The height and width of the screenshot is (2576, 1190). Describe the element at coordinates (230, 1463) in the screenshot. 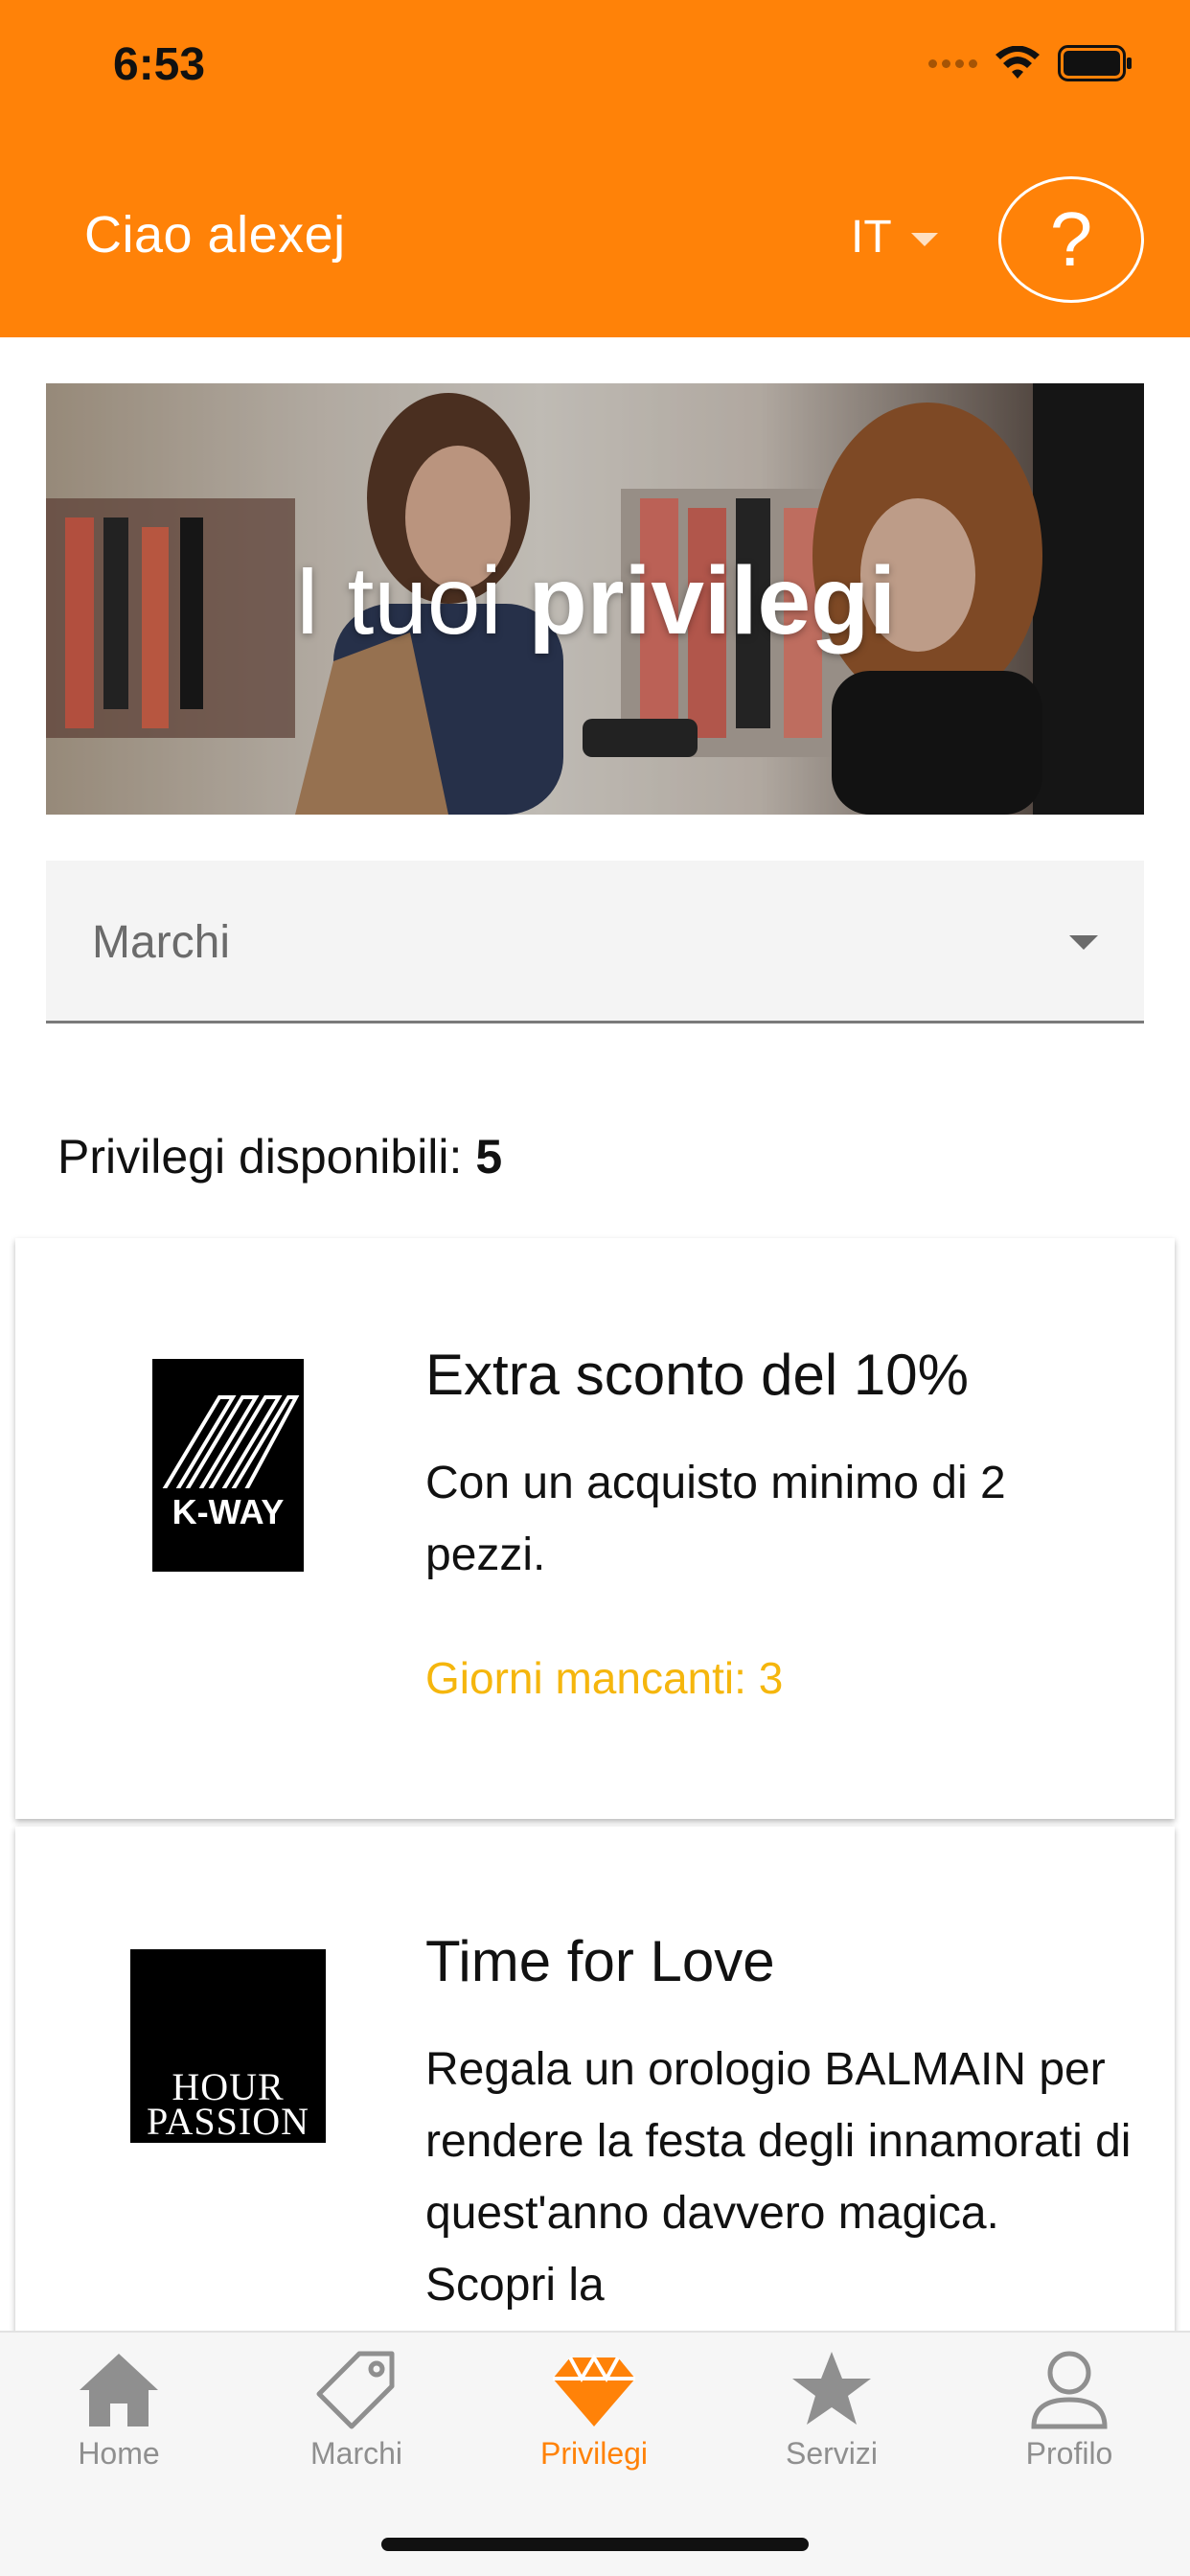

I see `kway-logo-graphic: K-WAY` at that location.